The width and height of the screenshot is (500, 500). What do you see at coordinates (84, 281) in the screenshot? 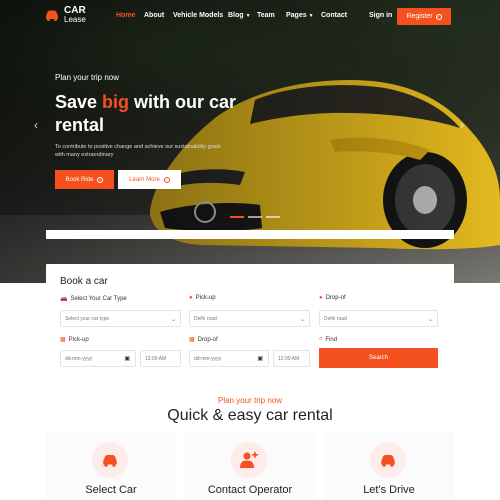
I see `booking-title: Book a car` at bounding box center [84, 281].